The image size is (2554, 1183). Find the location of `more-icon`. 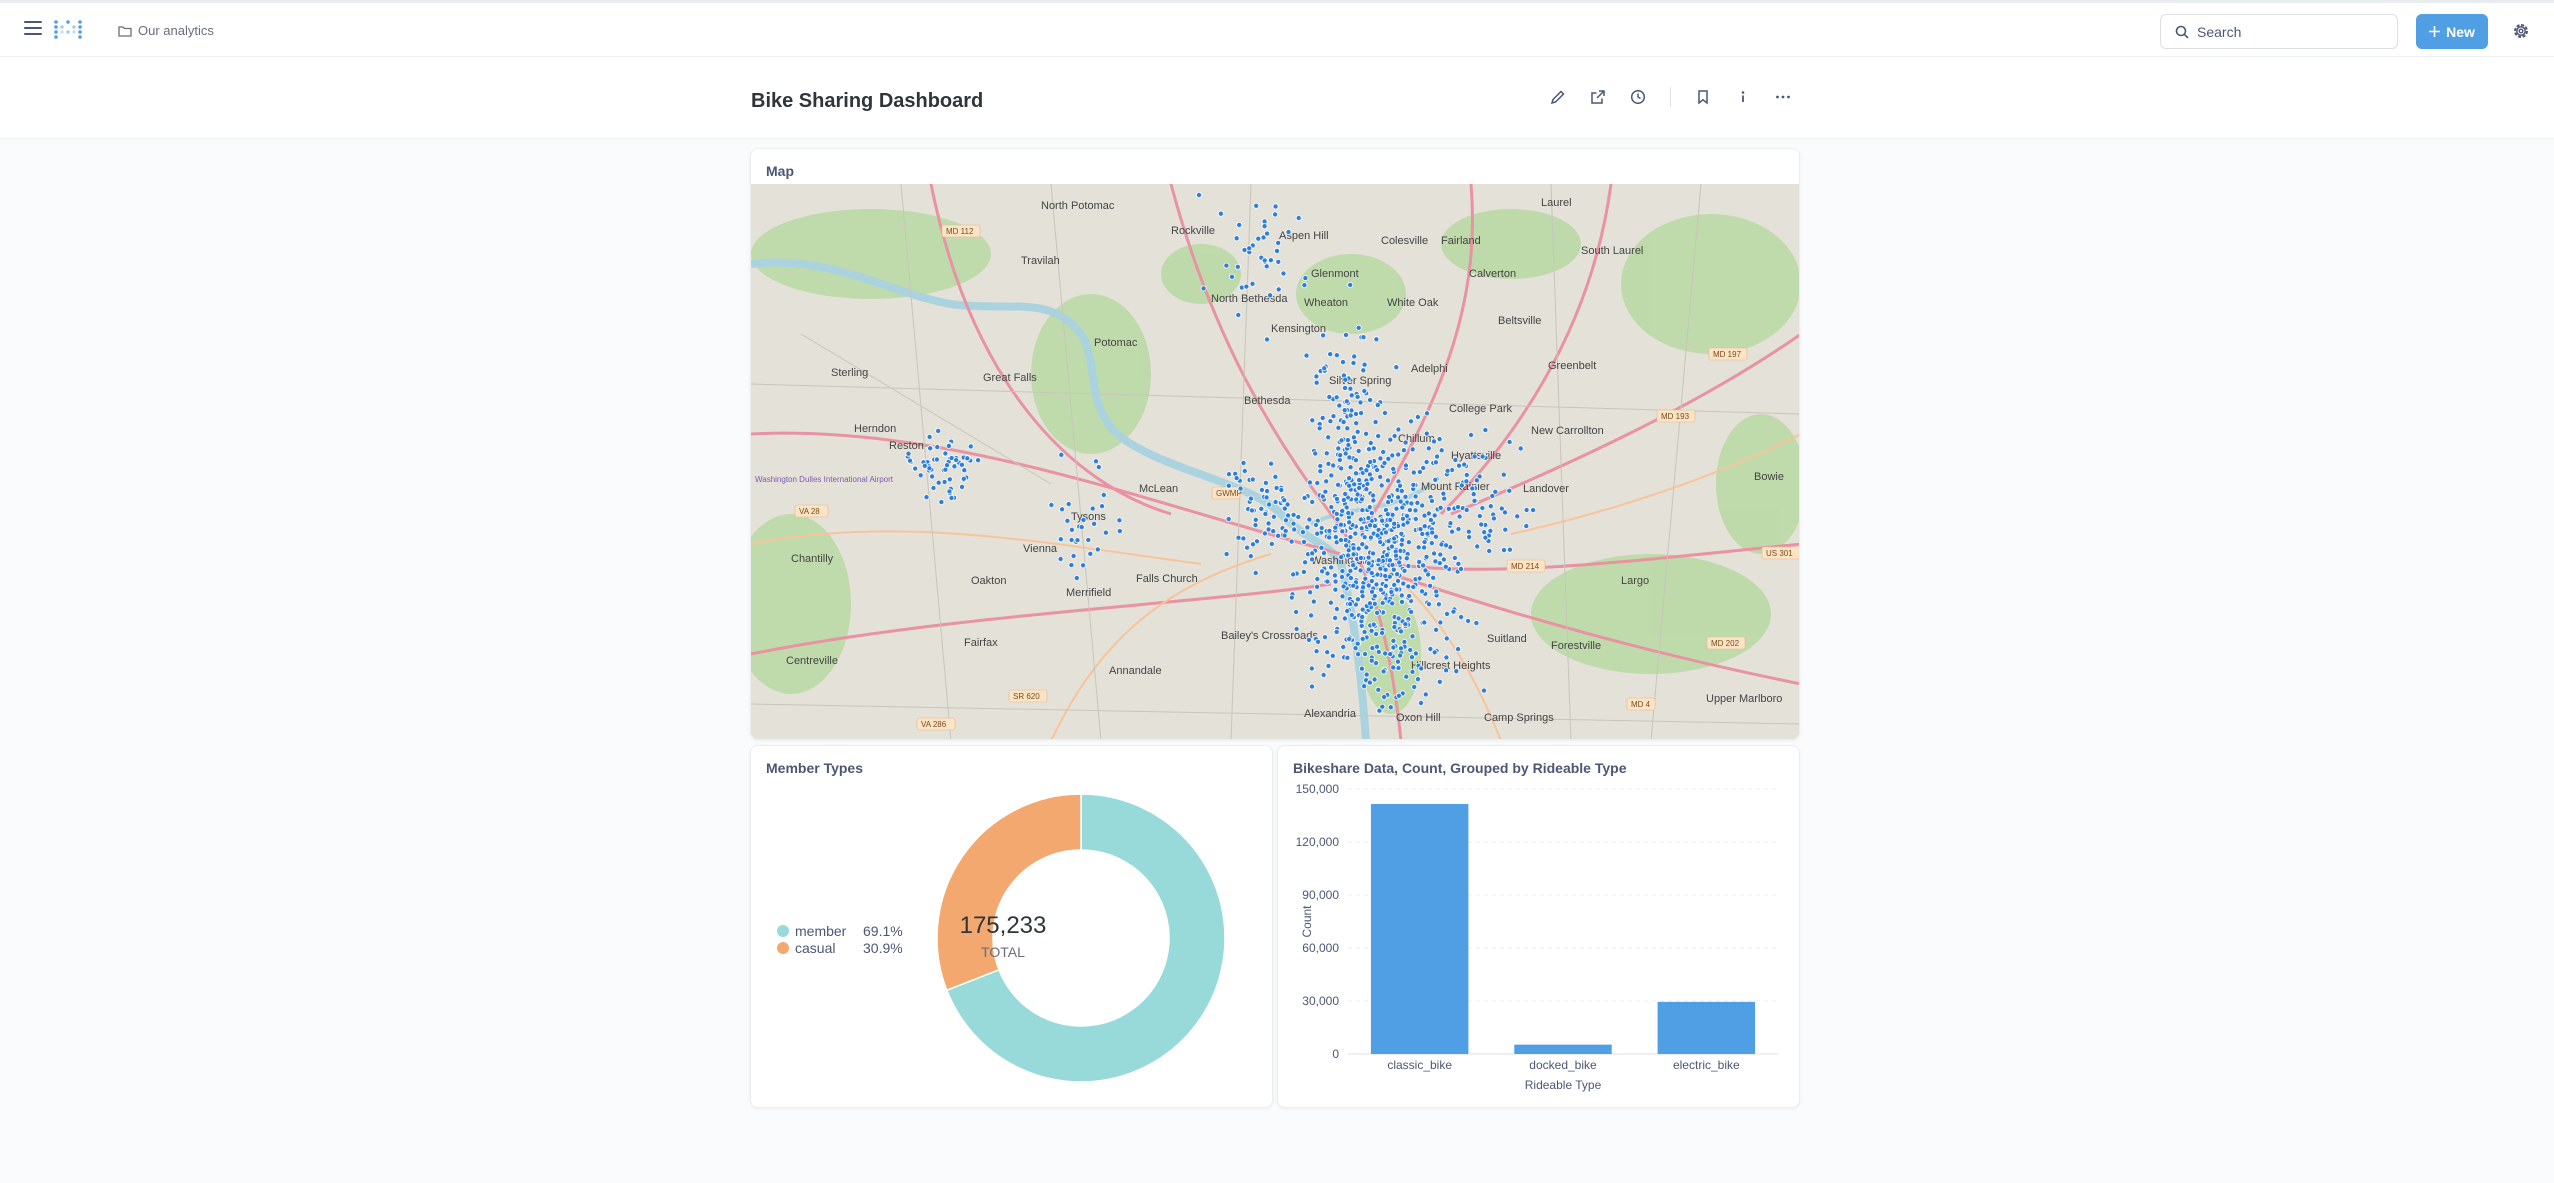

more-icon is located at coordinates (1783, 97).